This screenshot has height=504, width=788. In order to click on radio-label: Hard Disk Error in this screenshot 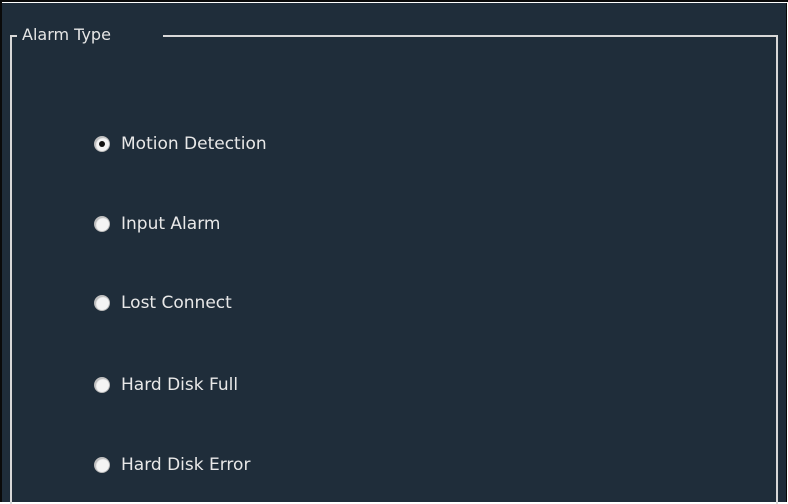, I will do `click(186, 465)`.